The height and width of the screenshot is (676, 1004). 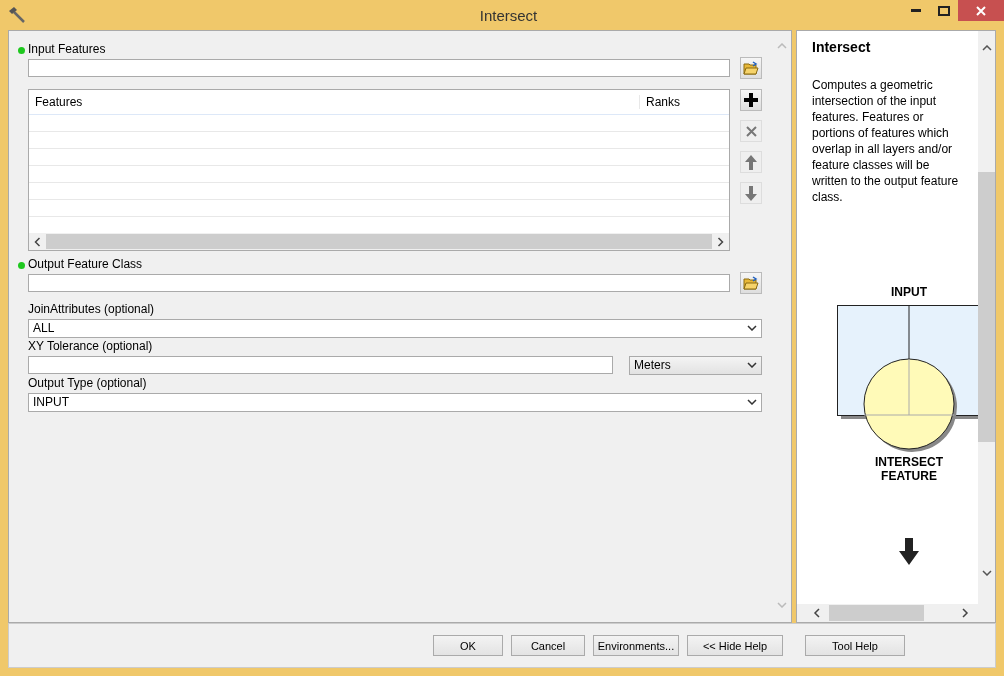 I want to click on vertical-scrollbar, so click(x=986, y=317).